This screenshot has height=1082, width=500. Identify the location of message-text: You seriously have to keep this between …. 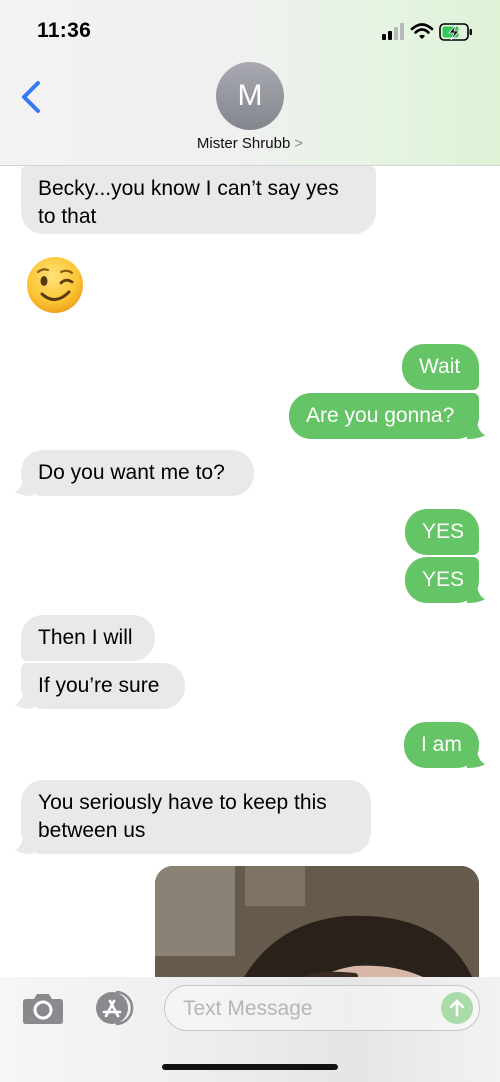
(182, 816).